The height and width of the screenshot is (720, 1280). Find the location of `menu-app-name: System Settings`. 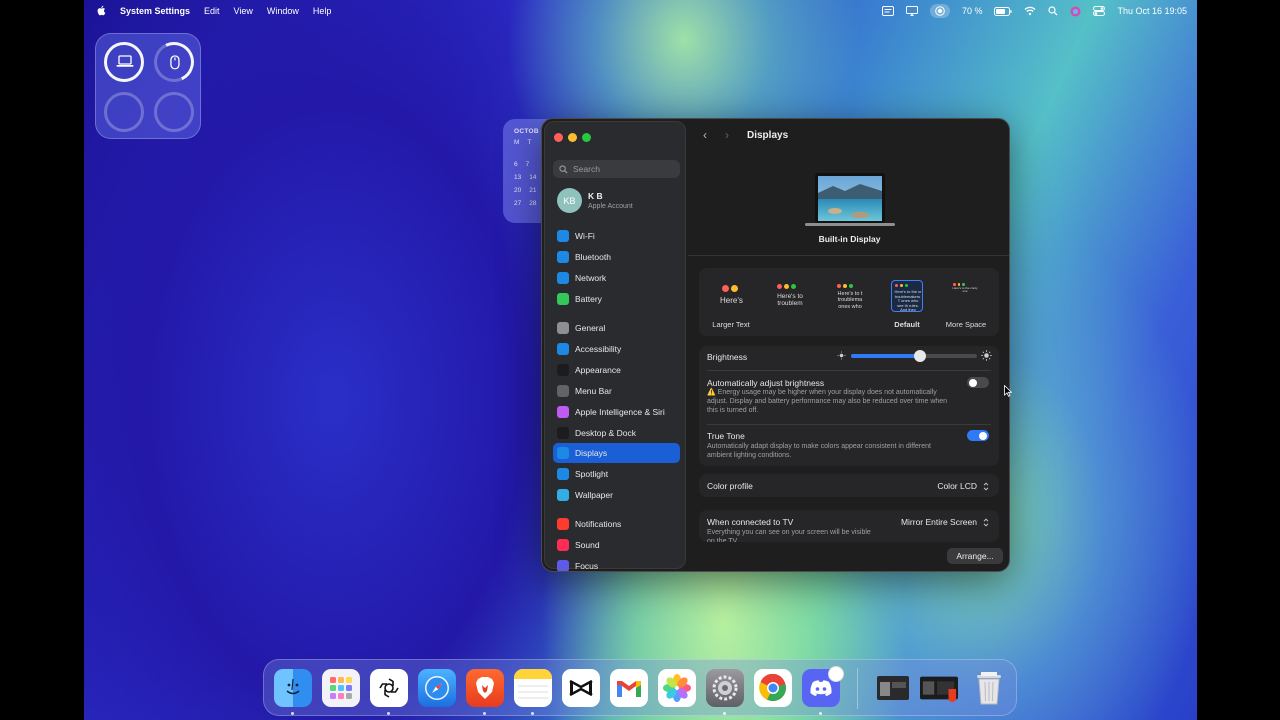

menu-app-name: System Settings is located at coordinates (155, 11).